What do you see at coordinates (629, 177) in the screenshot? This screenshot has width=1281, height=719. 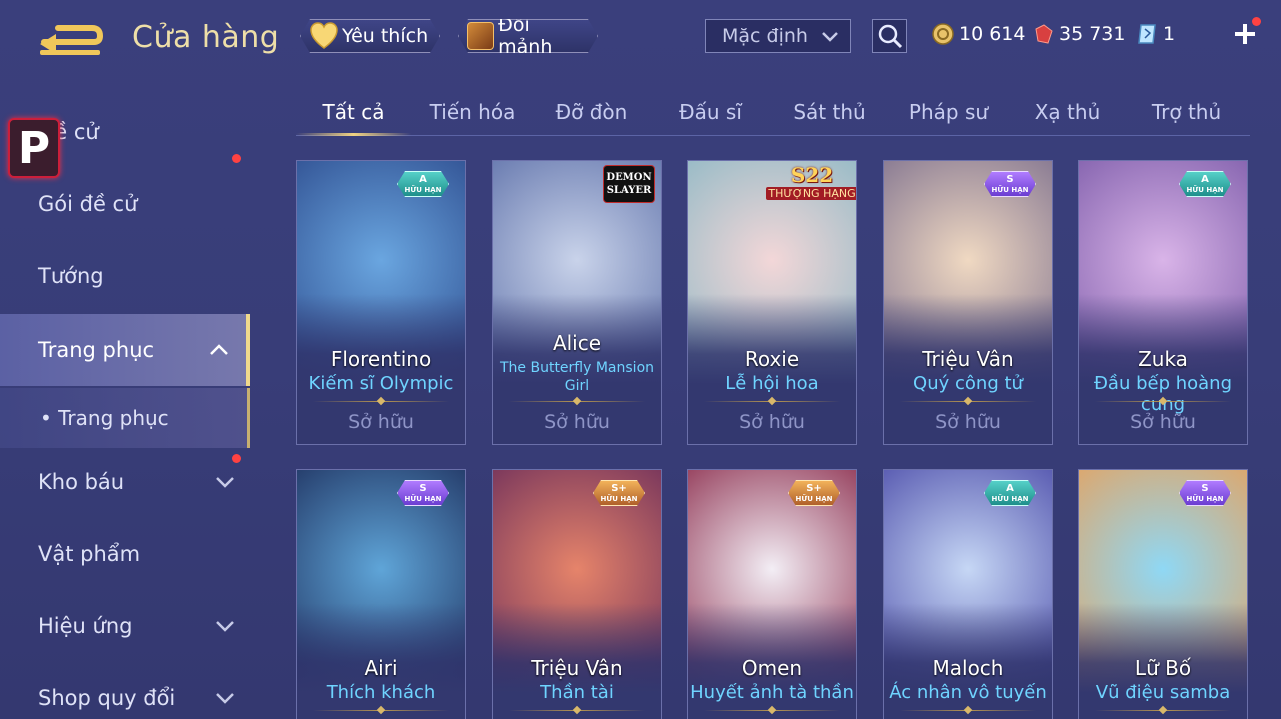 I see `collab-line1: DEMON` at bounding box center [629, 177].